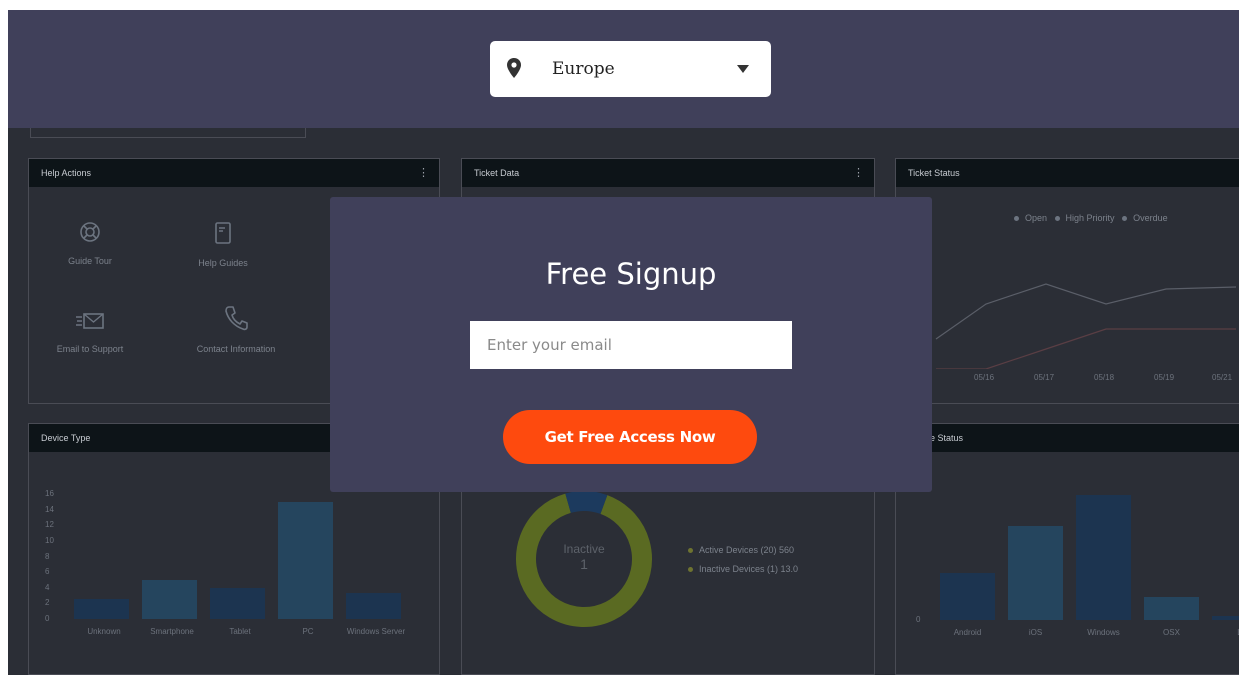 The height and width of the screenshot is (675, 1239). What do you see at coordinates (376, 631) in the screenshot?
I see `x-tick-label: Windows Server` at bounding box center [376, 631].